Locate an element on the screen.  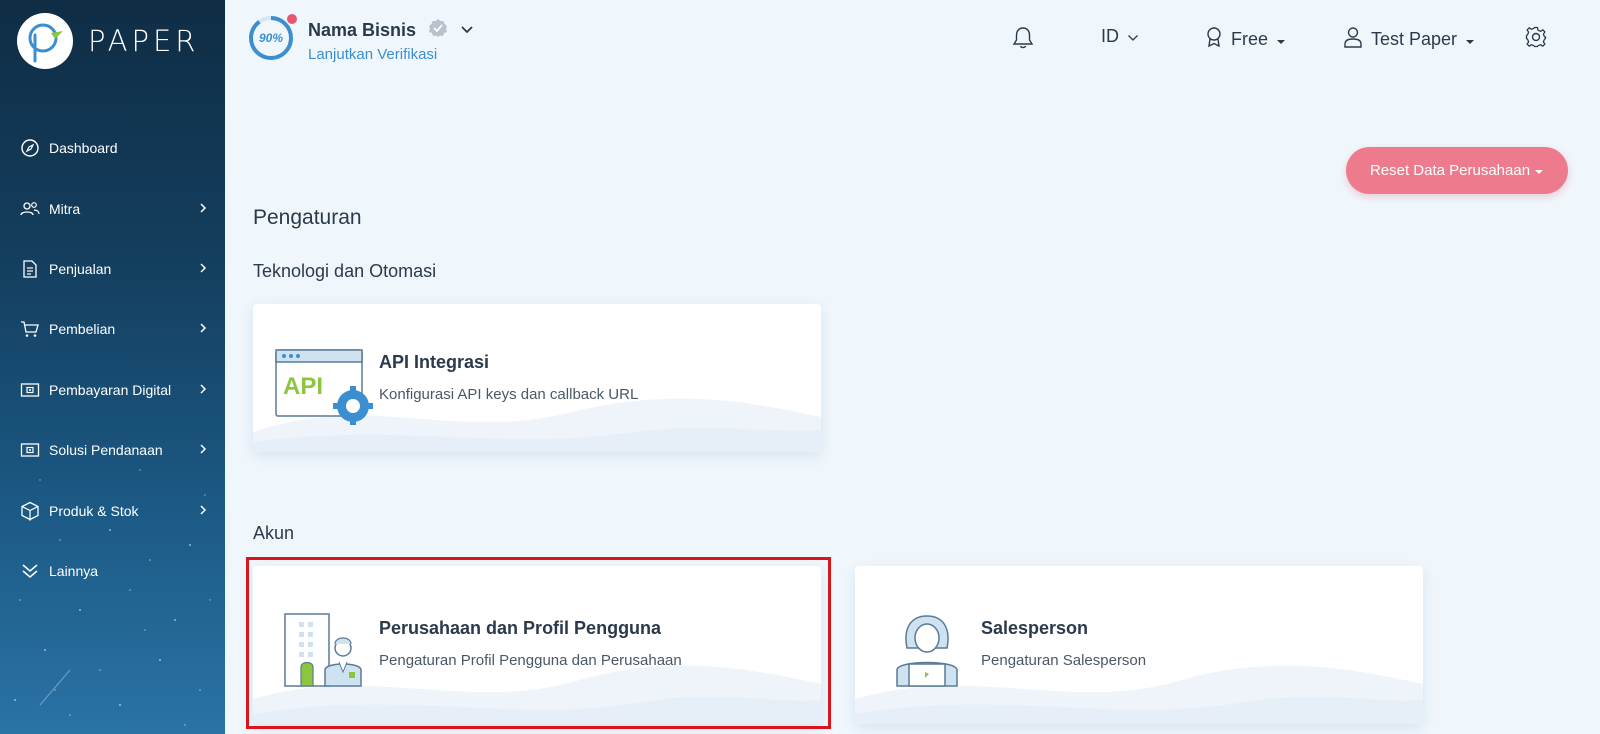
sidebar-item-label: Mitra is located at coordinates (65, 208).